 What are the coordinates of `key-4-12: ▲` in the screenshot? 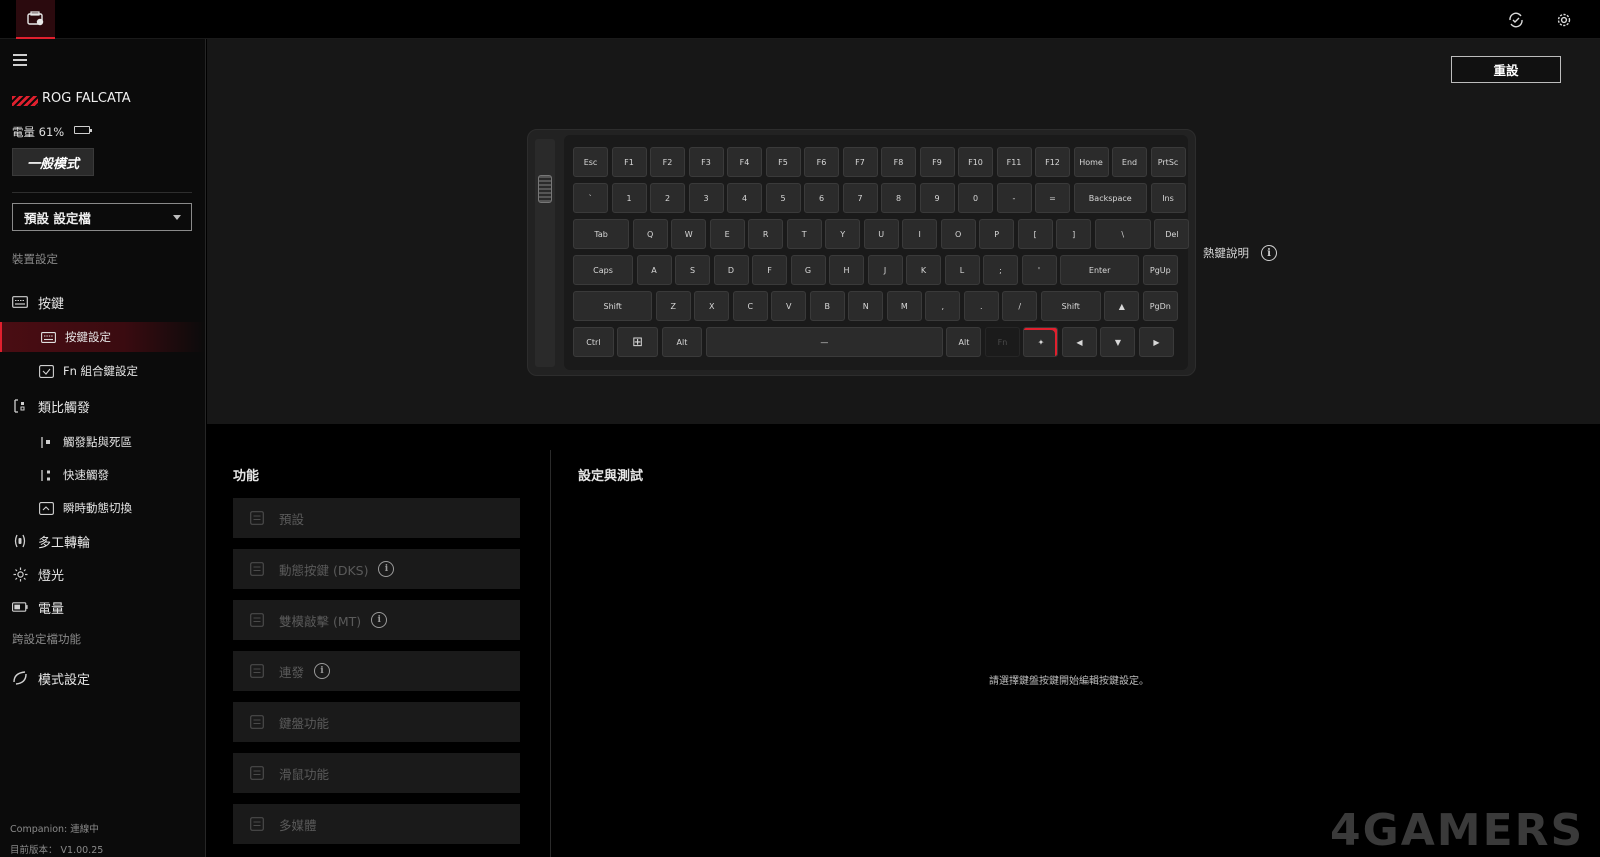 It's located at (1122, 306).